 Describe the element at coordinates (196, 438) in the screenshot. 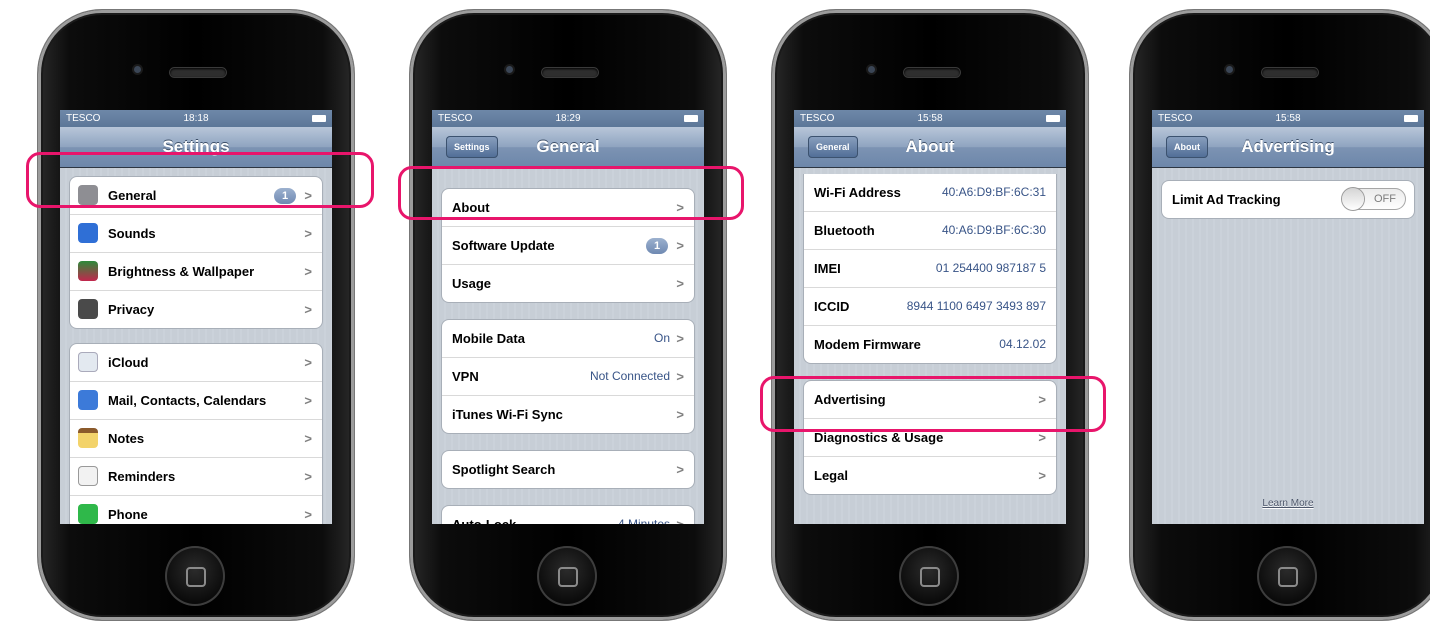

I see `settings-item-notes: Notes >` at that location.